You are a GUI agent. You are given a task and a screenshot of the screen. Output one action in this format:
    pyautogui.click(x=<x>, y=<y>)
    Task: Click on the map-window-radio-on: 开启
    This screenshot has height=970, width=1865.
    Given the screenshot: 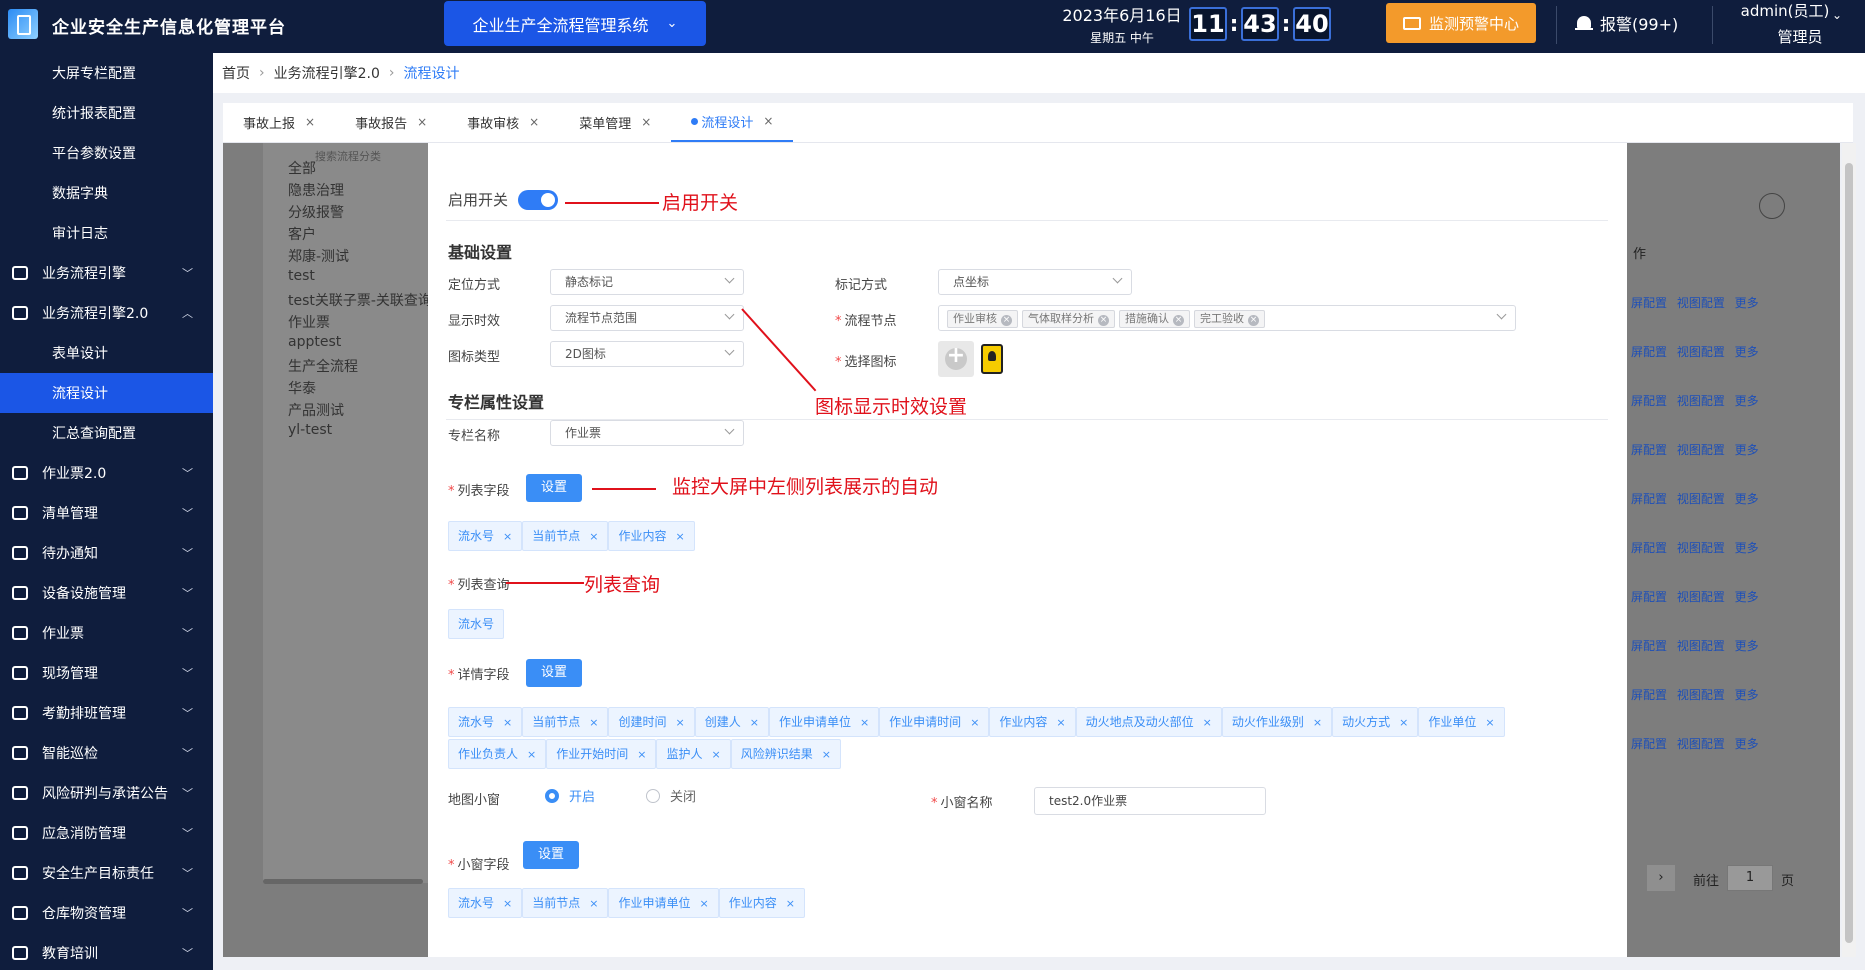 What is the action you would take?
    pyautogui.click(x=570, y=795)
    